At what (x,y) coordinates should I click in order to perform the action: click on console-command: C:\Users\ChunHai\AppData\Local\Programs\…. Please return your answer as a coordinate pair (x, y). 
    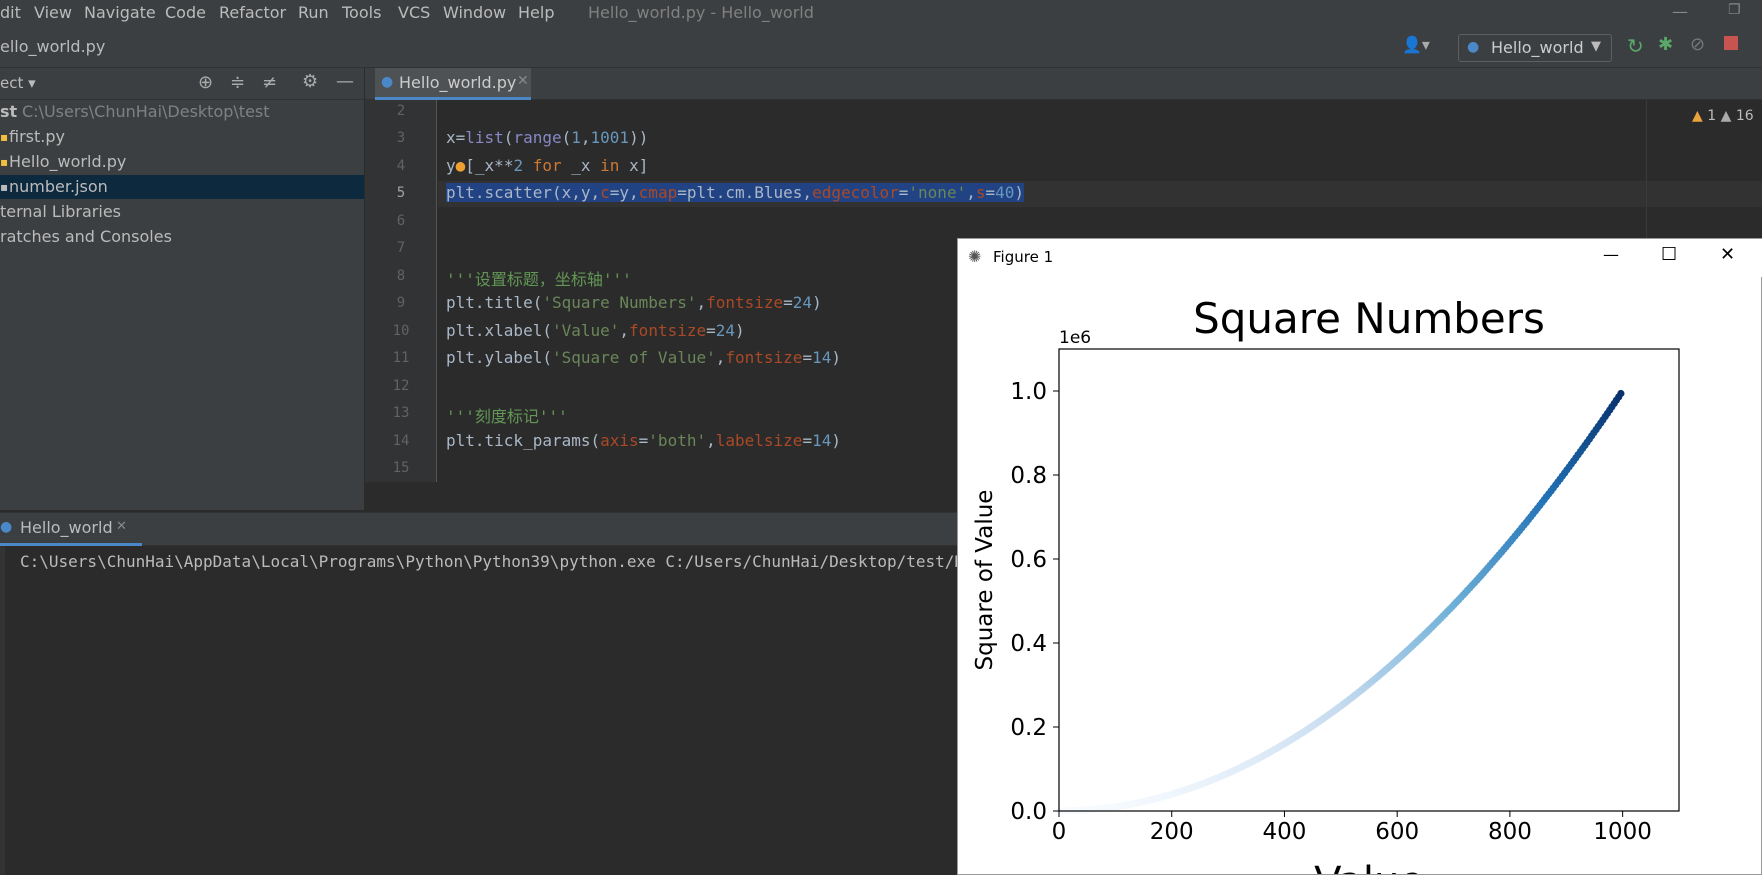
    Looking at the image, I should click on (555, 561).